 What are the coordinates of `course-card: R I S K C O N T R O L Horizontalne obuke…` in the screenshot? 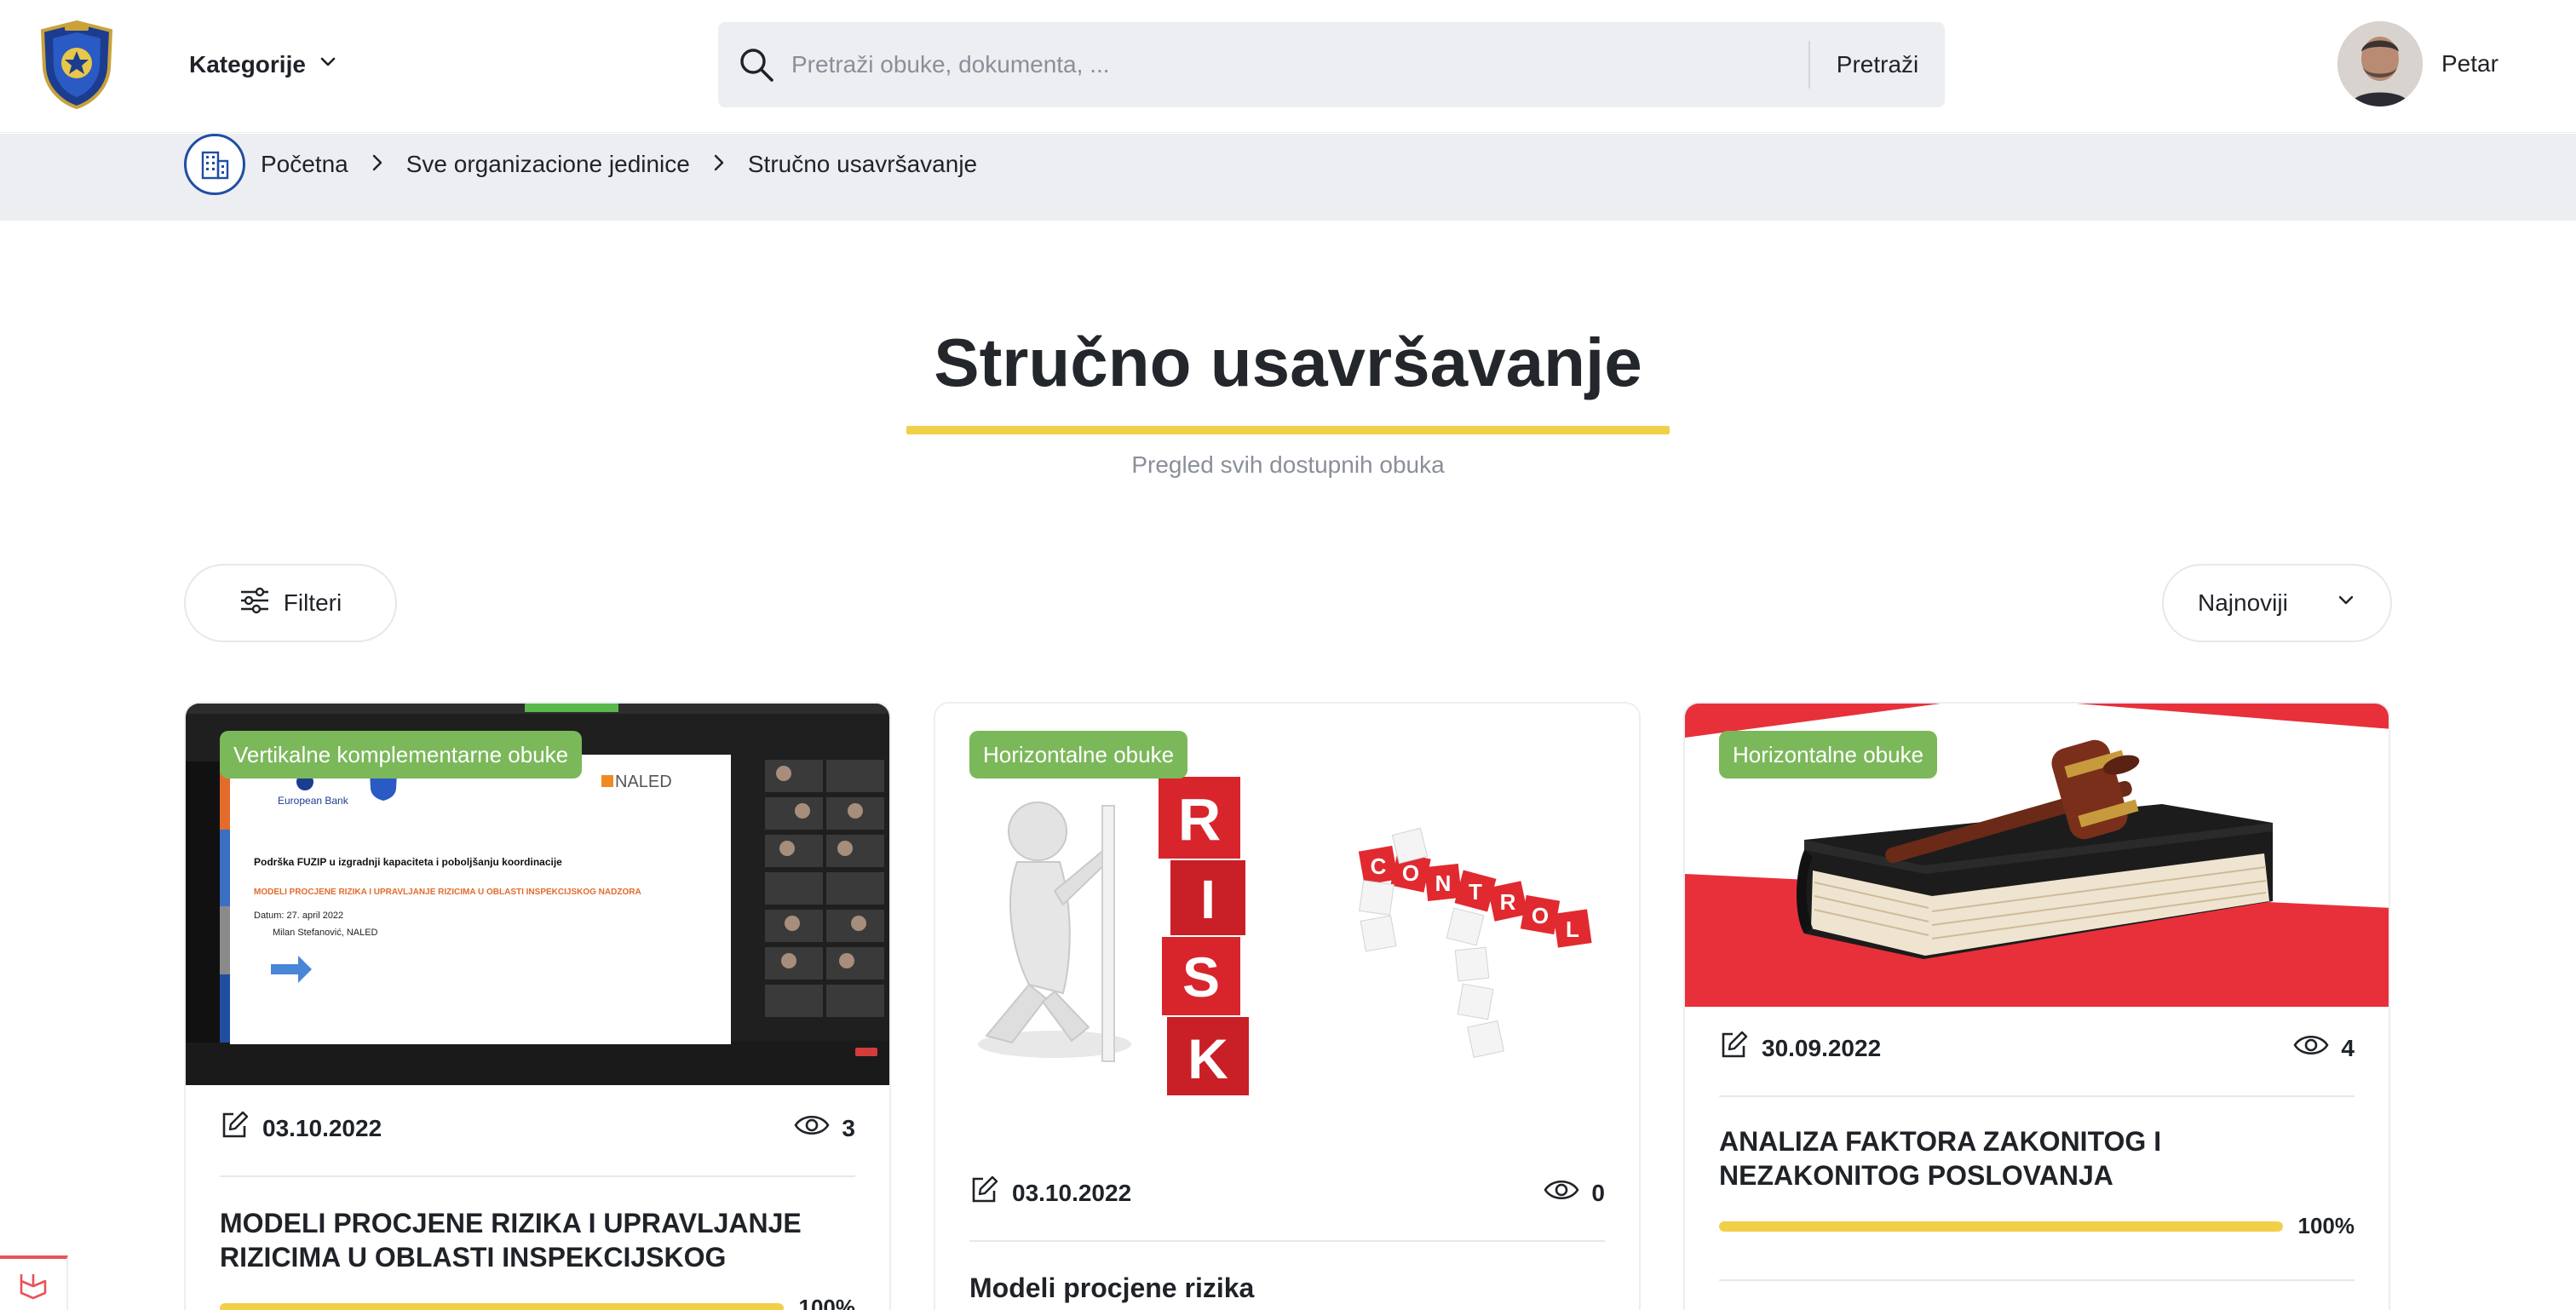 It's located at (1287, 1006).